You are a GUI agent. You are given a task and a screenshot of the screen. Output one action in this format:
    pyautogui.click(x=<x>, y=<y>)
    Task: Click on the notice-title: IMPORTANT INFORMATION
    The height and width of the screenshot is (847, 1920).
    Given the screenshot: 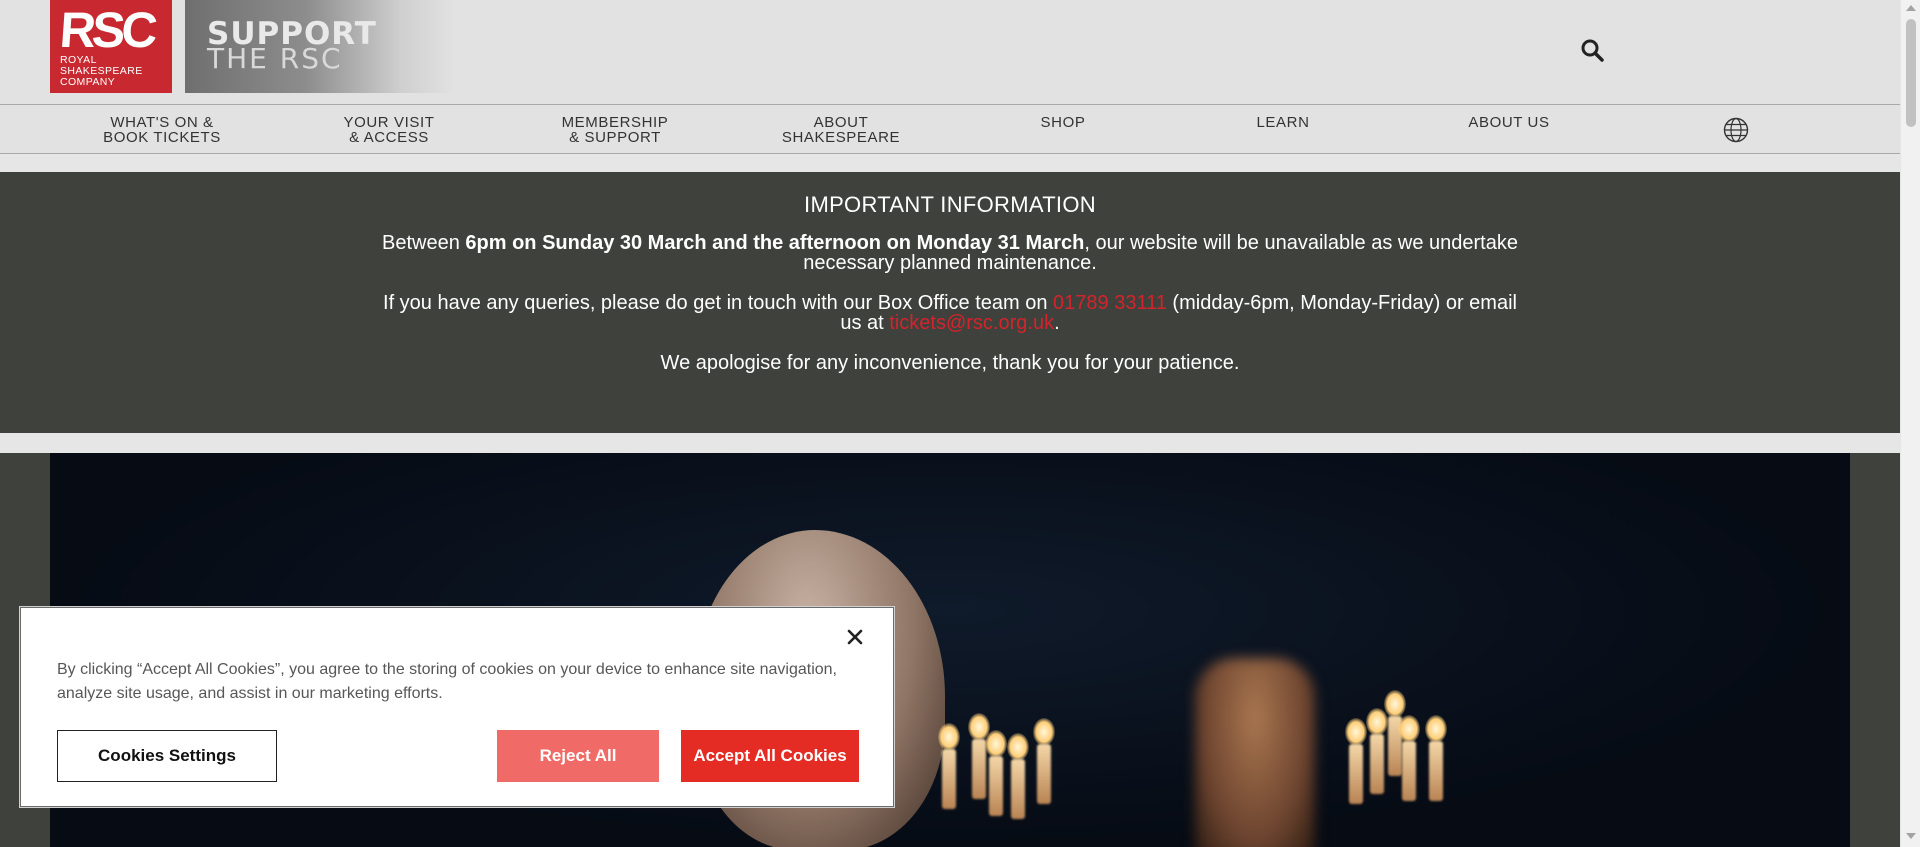 What is the action you would take?
    pyautogui.click(x=950, y=204)
    